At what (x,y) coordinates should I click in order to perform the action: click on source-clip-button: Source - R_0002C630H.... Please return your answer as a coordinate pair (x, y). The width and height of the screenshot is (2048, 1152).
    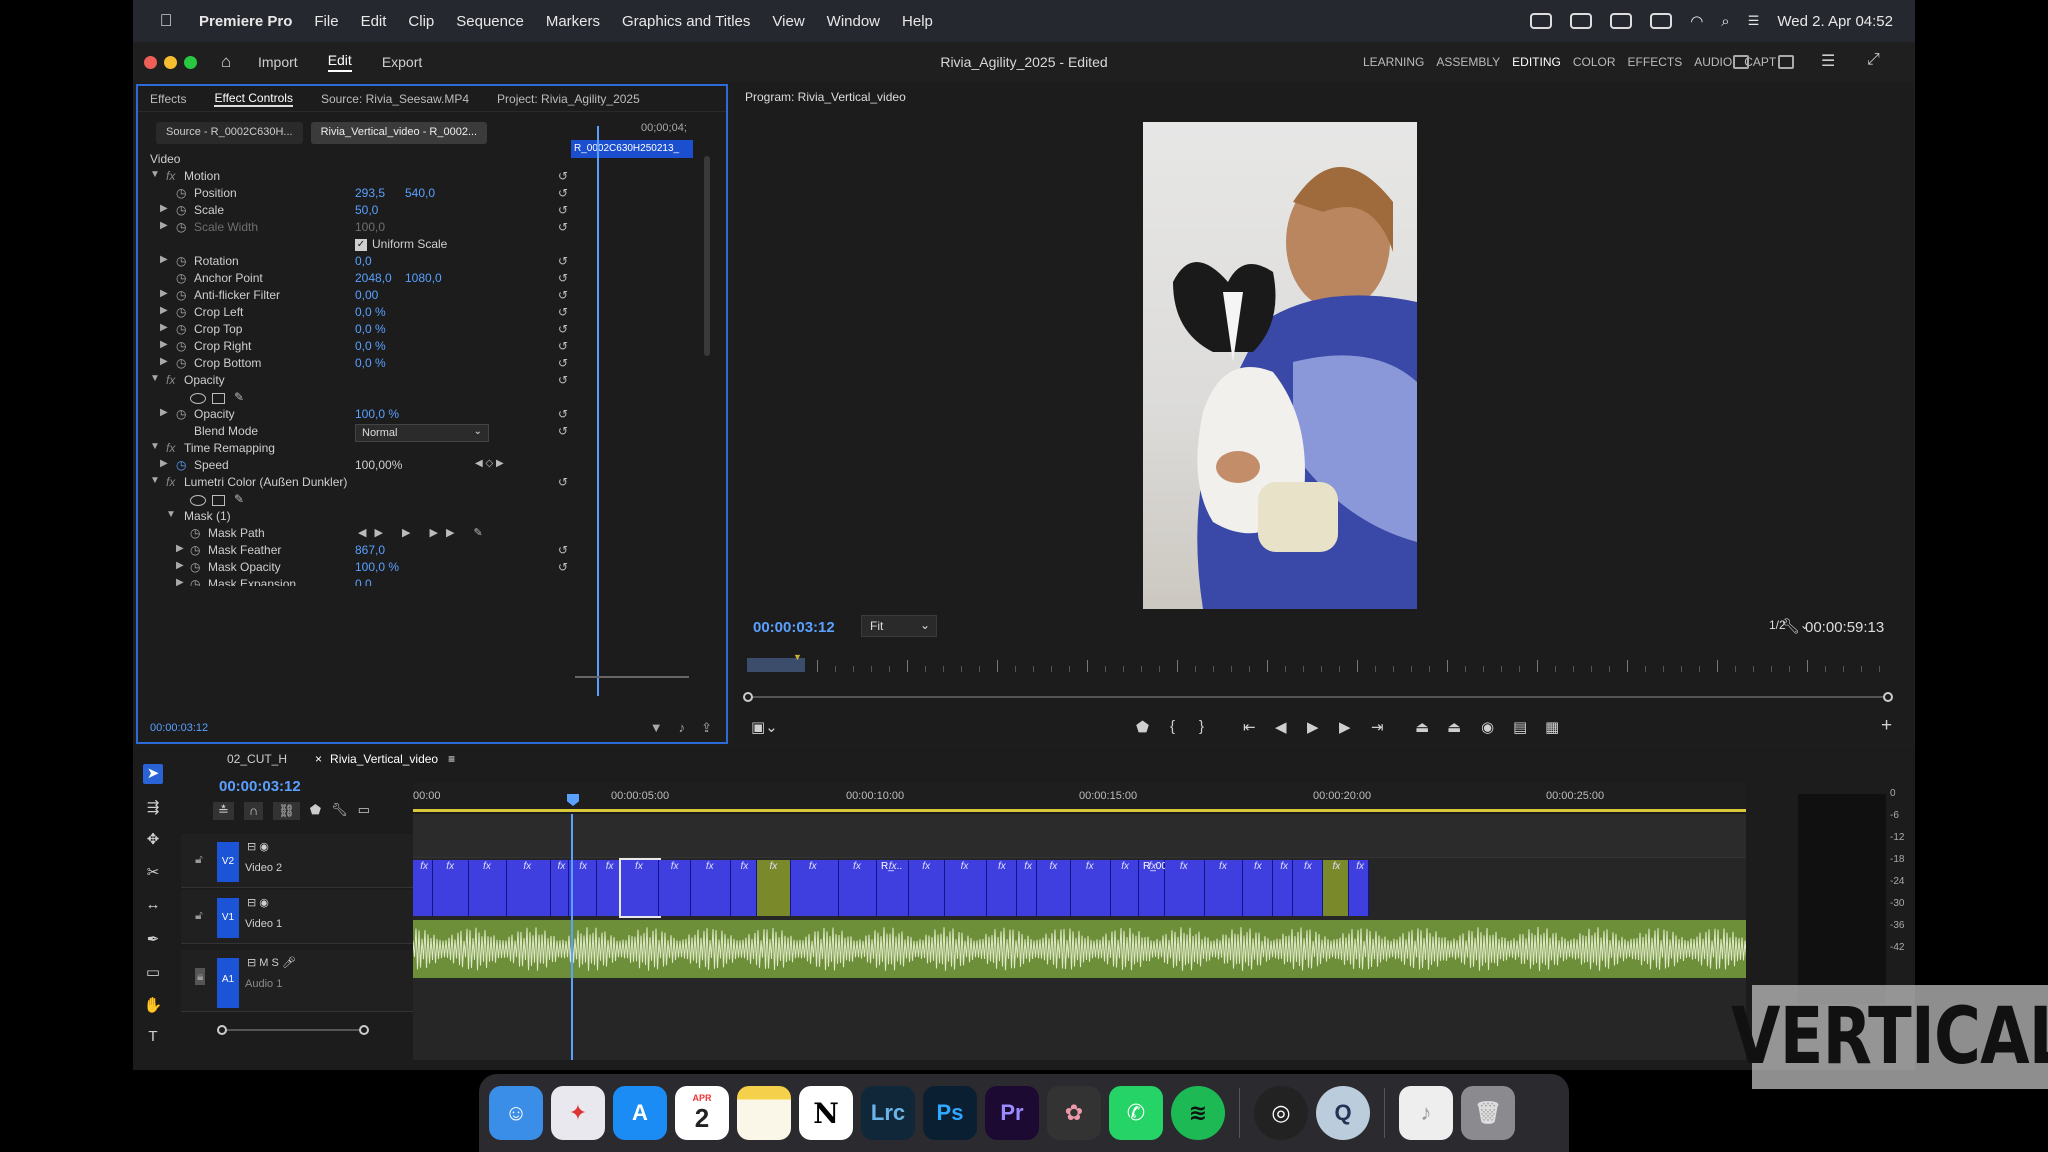
    Looking at the image, I should click on (229, 133).